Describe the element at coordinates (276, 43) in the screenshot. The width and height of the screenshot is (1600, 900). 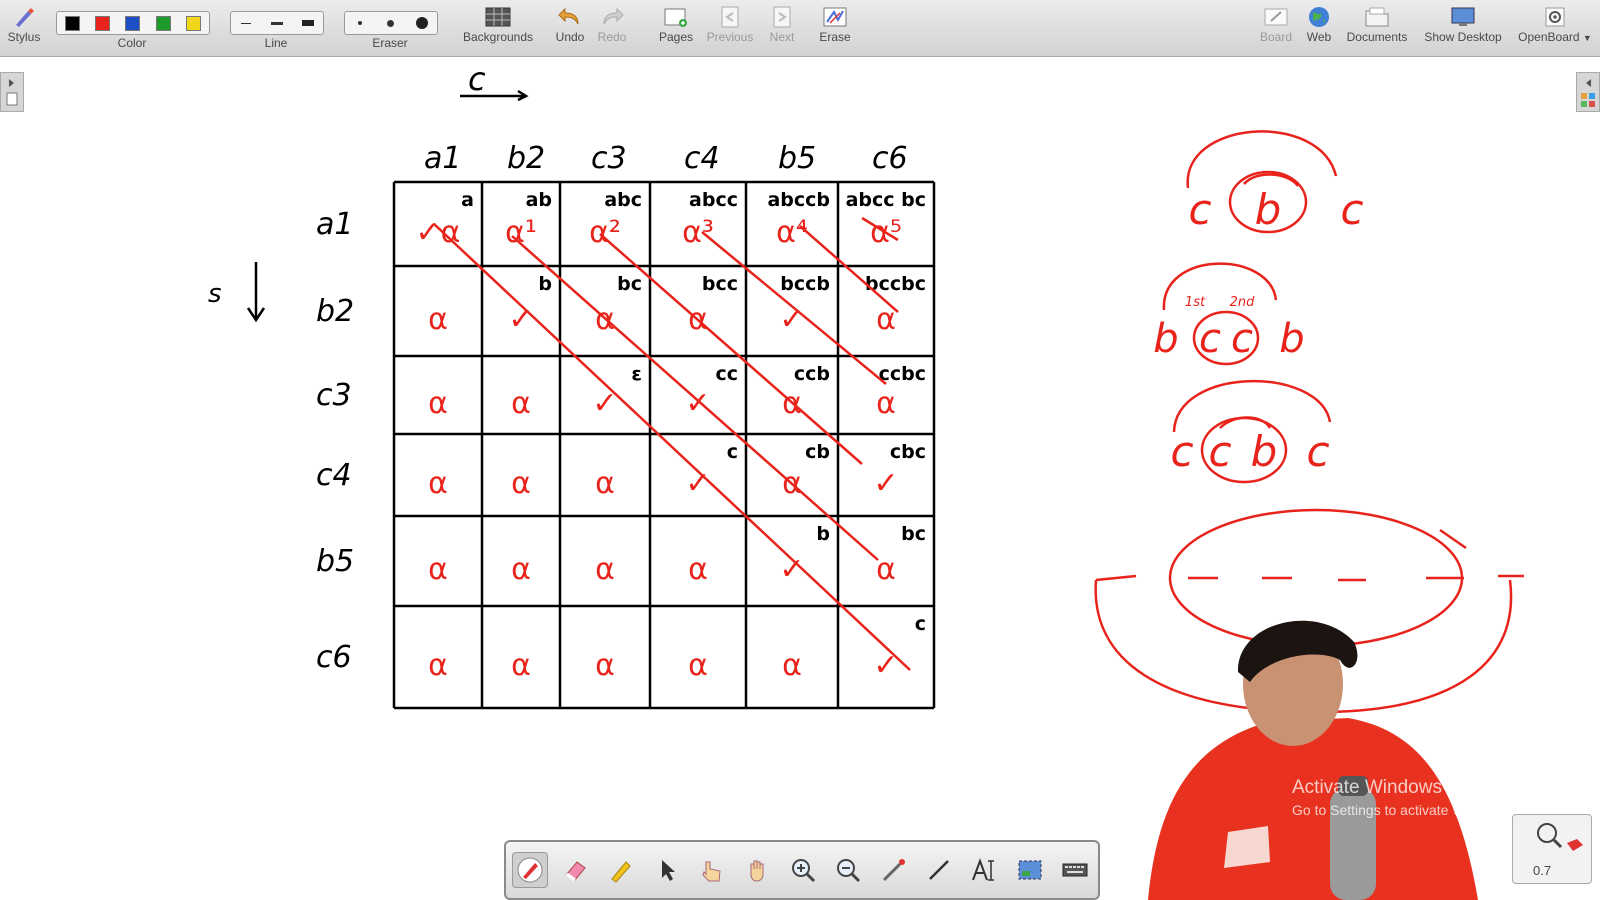
I see `line-label: Line` at that location.